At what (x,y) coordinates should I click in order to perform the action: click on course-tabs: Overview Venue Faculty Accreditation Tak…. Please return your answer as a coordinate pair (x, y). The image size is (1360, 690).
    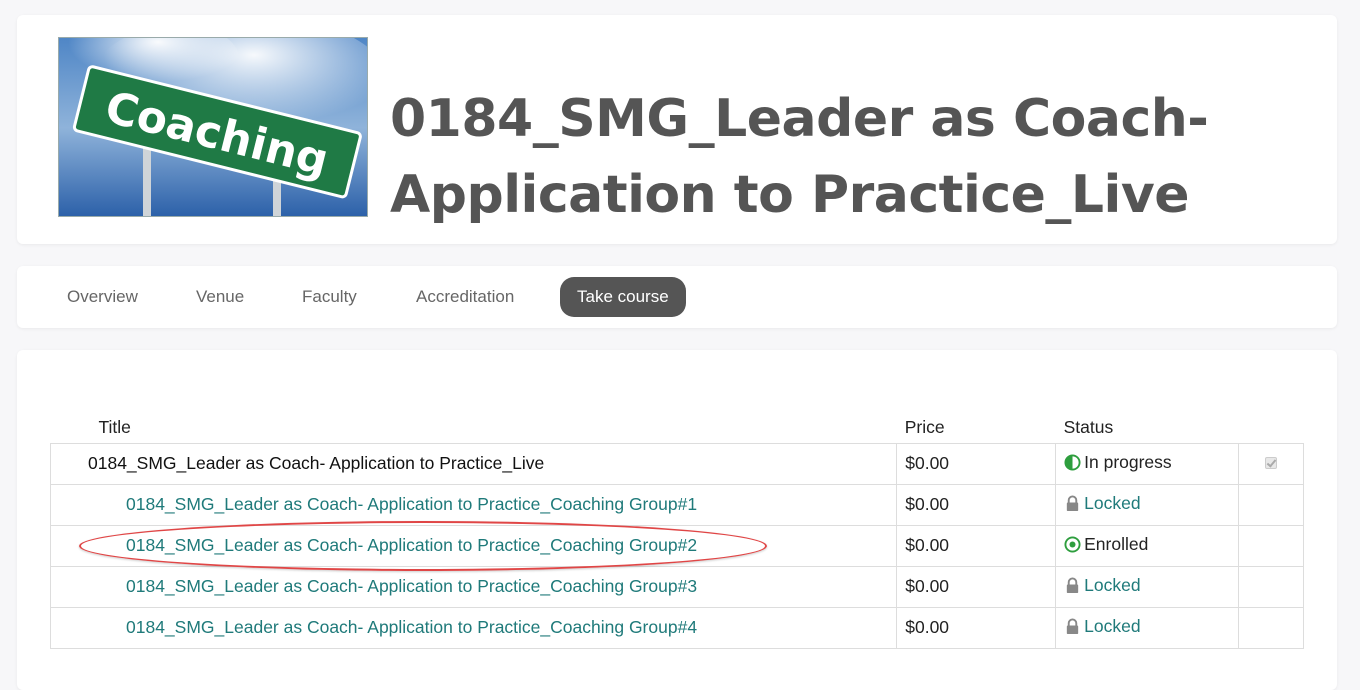
    Looking at the image, I should click on (677, 297).